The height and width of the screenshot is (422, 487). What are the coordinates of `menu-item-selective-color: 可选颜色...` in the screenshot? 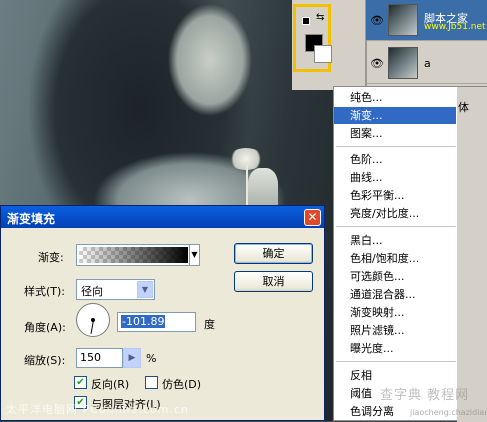 It's located at (395, 276).